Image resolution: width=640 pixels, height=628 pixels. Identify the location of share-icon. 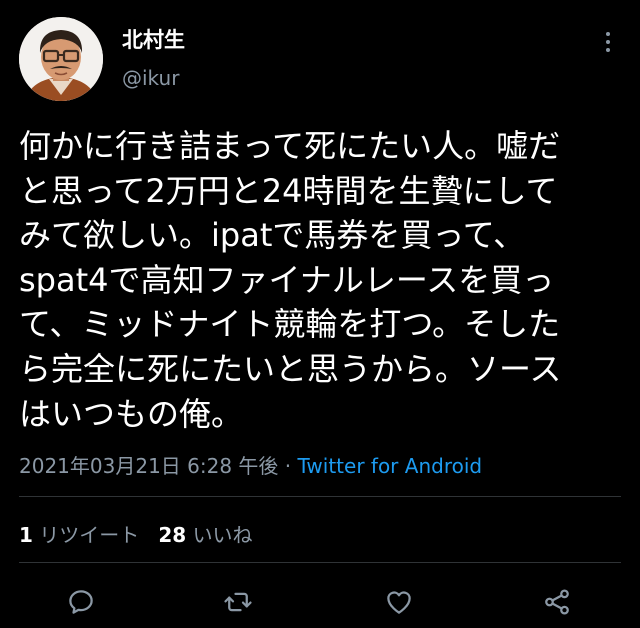
(557, 602).